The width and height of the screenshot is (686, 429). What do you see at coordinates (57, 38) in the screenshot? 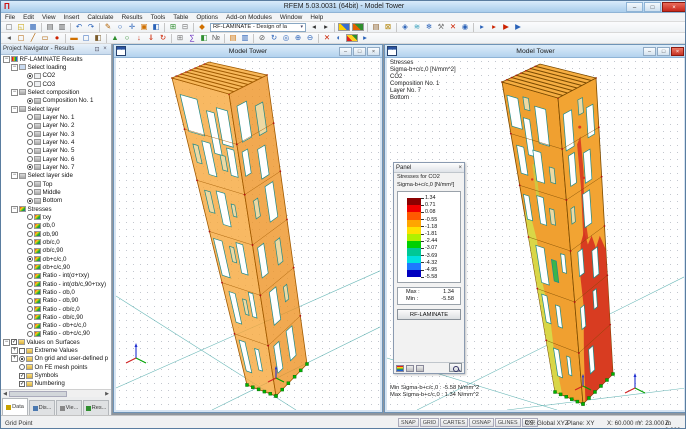
I see `icon-node: ●` at bounding box center [57, 38].